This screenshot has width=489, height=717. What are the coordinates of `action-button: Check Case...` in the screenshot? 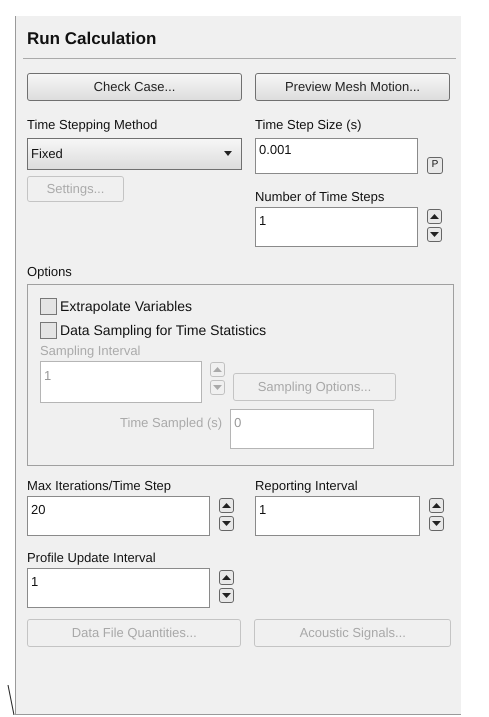 It's located at (134, 86).